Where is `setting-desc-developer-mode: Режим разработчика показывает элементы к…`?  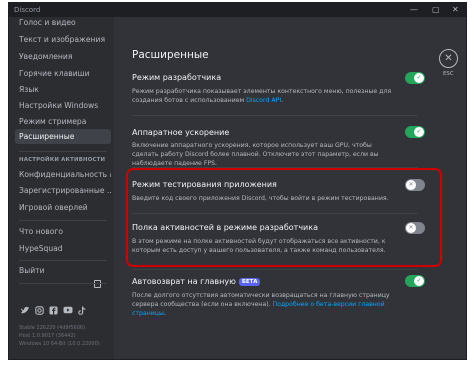
setting-desc-developer-mode: Режим разработчика показывает элементы к… is located at coordinates (262, 96).